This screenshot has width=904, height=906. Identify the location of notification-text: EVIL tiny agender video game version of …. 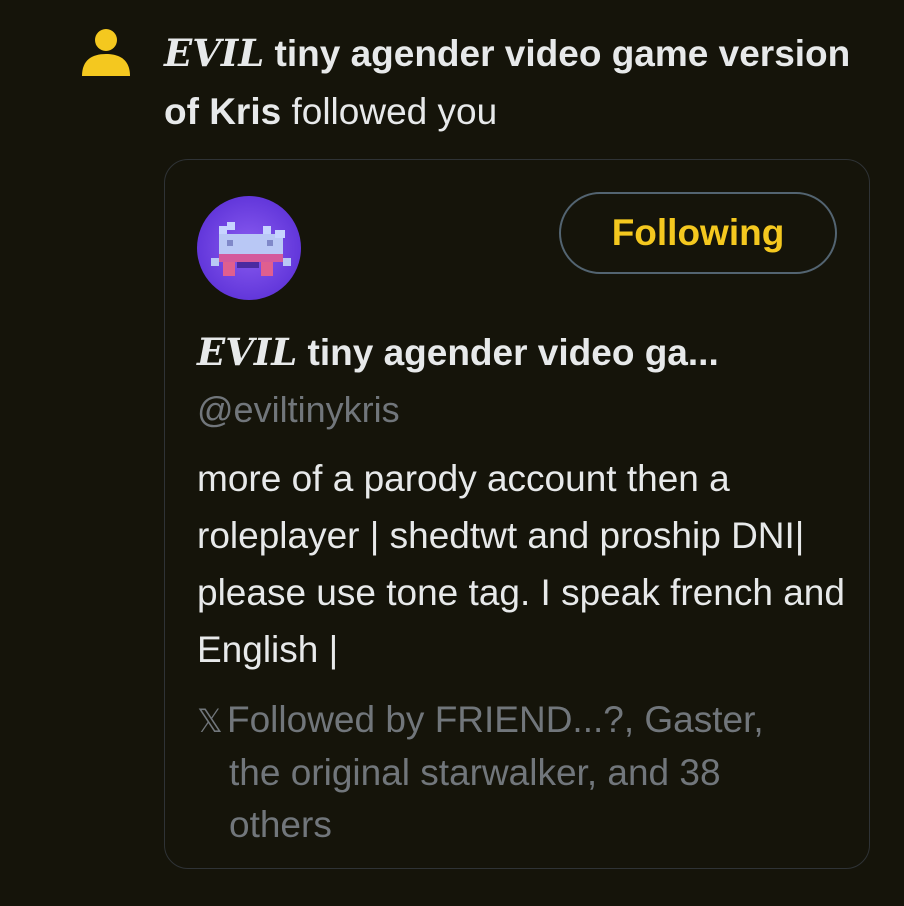
(524, 82).